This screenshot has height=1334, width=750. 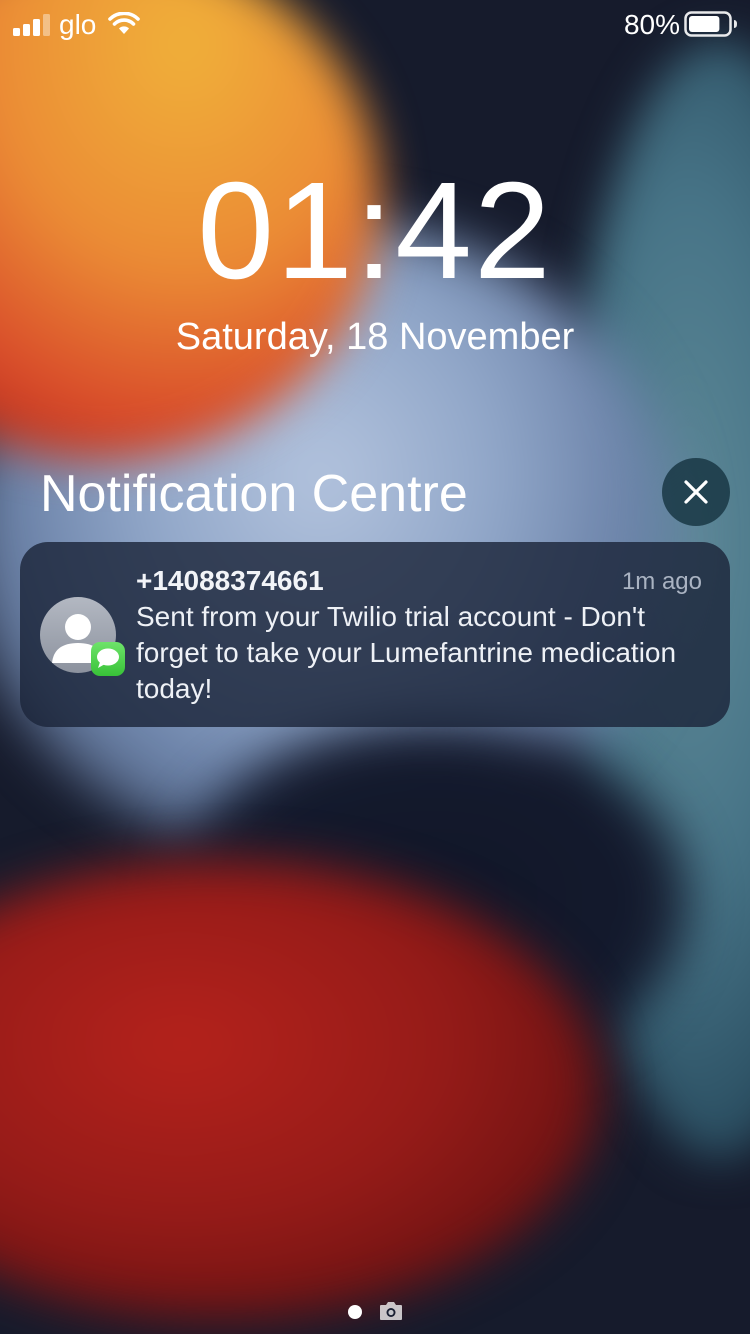 What do you see at coordinates (375, 337) in the screenshot?
I see `lock-screen-date: Saturday, 18 November` at bounding box center [375, 337].